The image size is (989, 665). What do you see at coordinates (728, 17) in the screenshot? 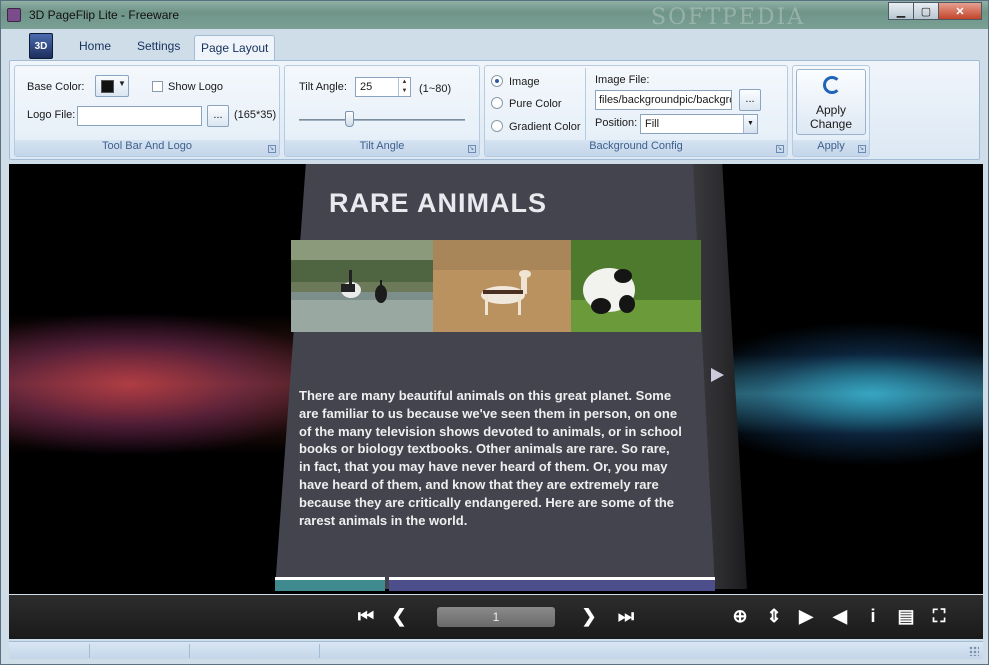
I see `watermark-text: SOFTPEDIA` at bounding box center [728, 17].